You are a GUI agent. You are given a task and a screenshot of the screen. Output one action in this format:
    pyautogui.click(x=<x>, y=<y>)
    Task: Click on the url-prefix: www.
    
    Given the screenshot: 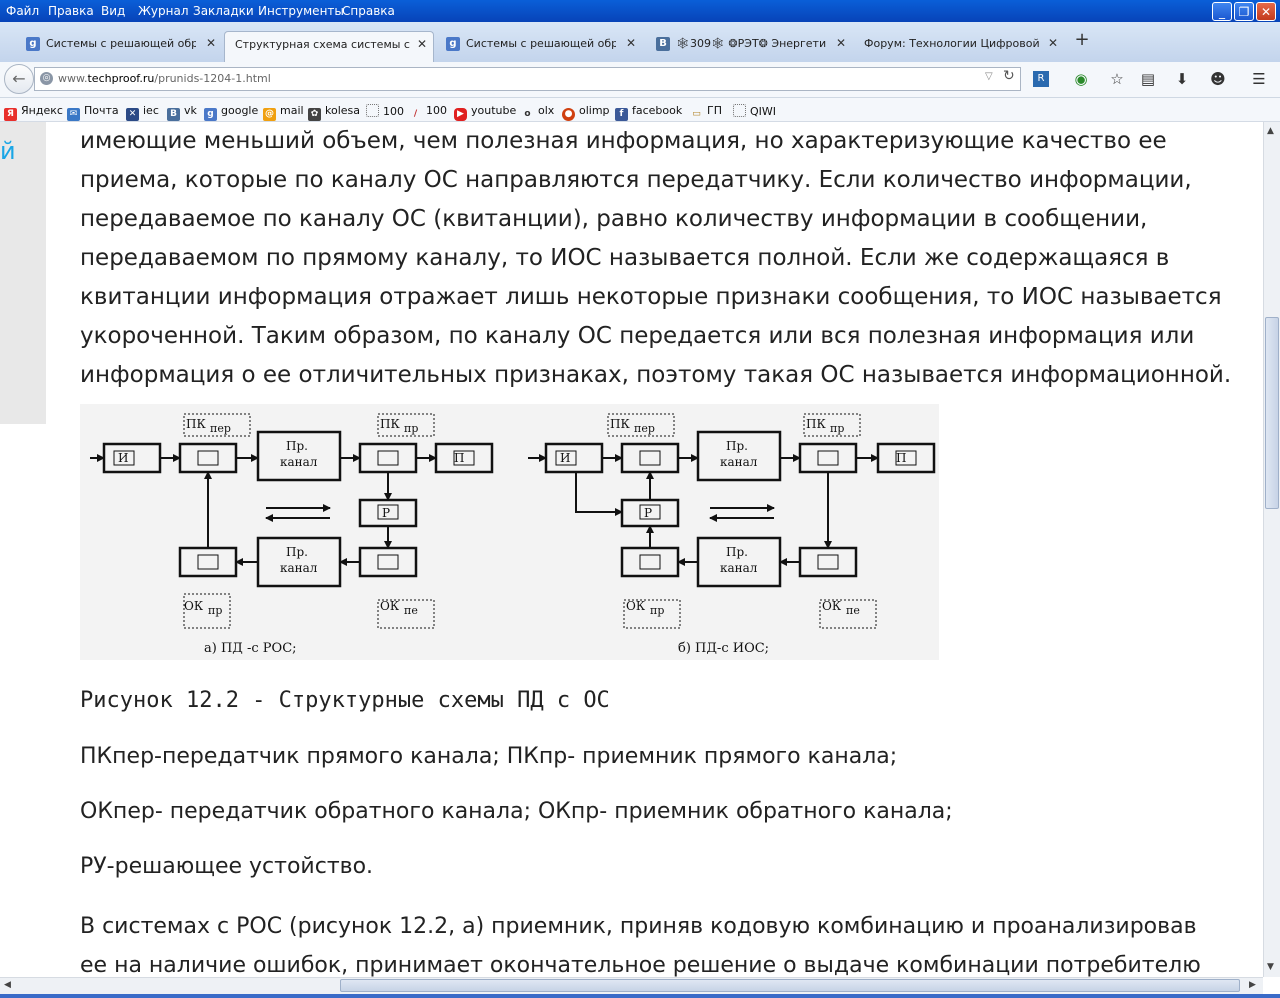 What is the action you would take?
    pyautogui.click(x=73, y=78)
    